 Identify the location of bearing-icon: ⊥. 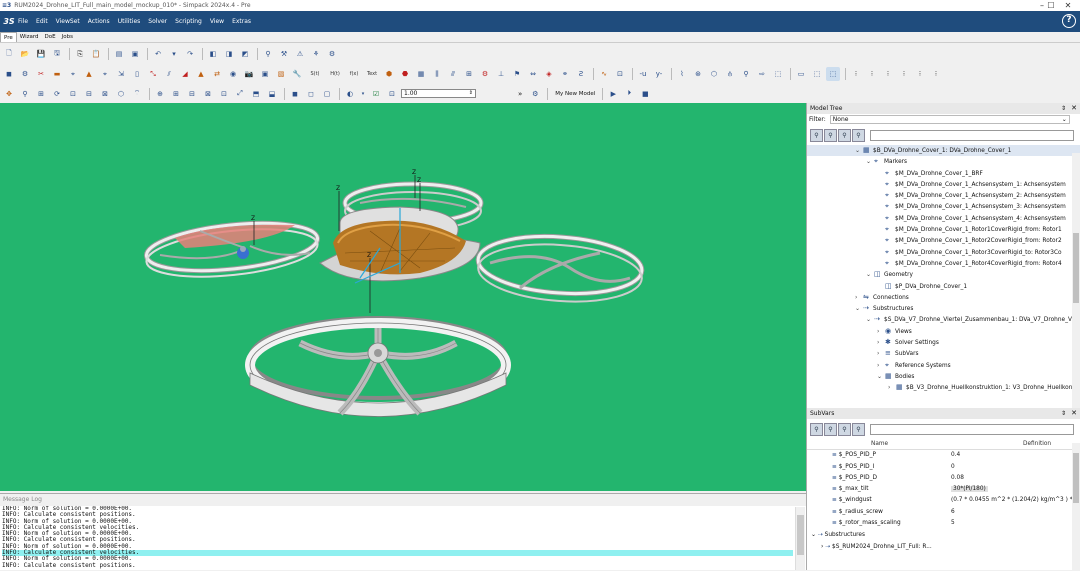
(501, 74).